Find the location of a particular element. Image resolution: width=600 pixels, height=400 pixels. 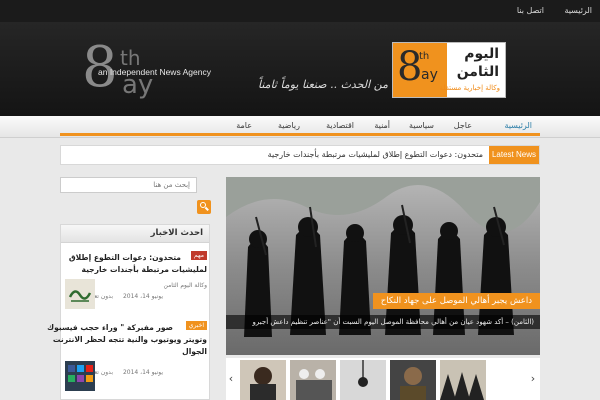

brand-sup: th is located at coordinates (424, 56).